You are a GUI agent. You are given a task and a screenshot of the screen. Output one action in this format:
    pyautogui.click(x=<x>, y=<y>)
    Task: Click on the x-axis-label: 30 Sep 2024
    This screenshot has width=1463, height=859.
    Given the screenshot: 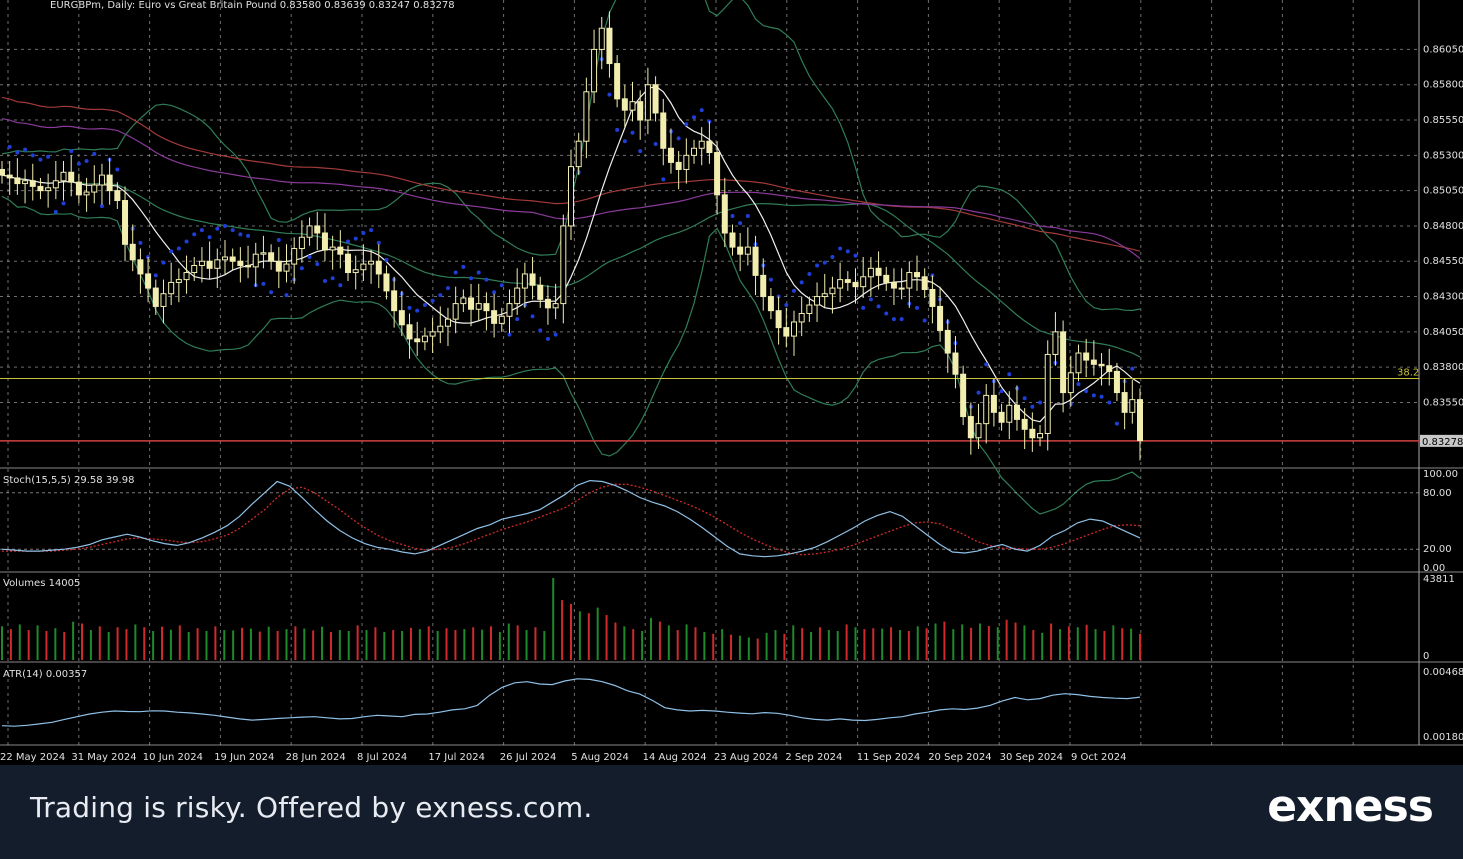 What is the action you would take?
    pyautogui.click(x=1031, y=757)
    